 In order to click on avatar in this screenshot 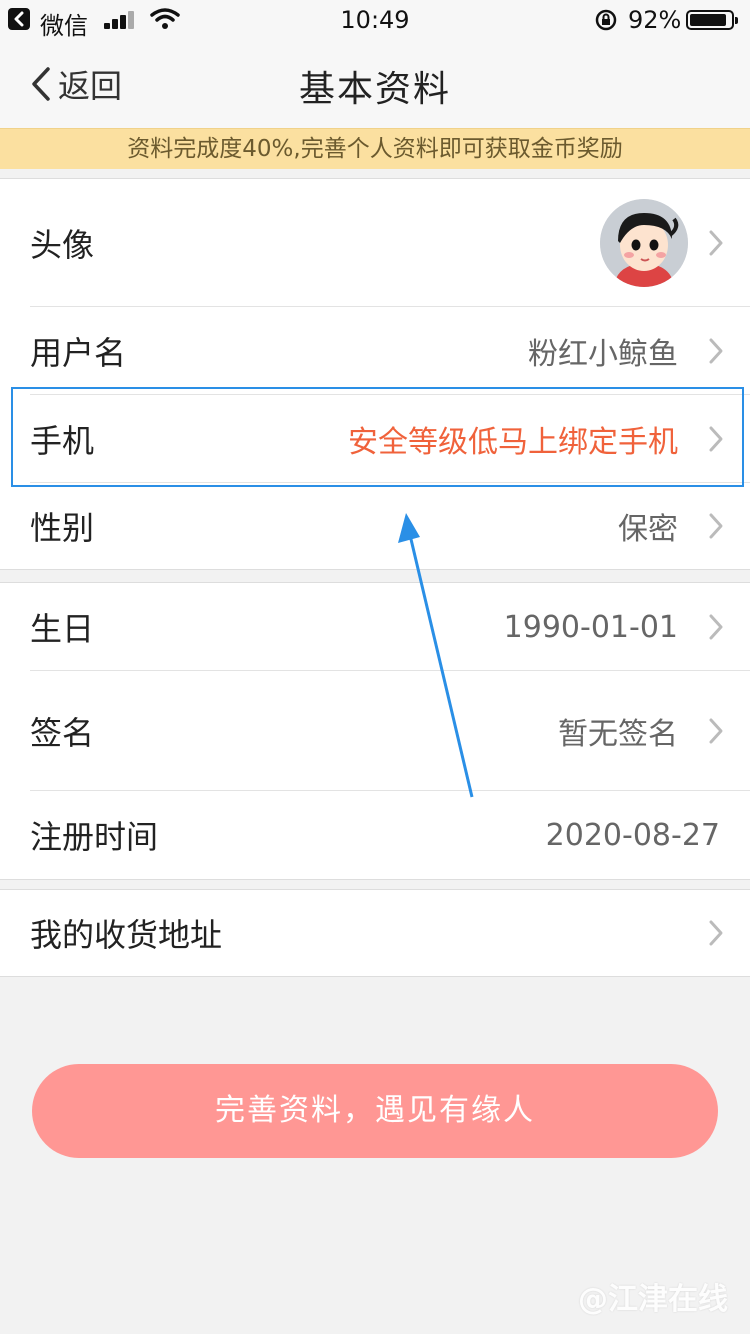, I will do `click(644, 243)`.